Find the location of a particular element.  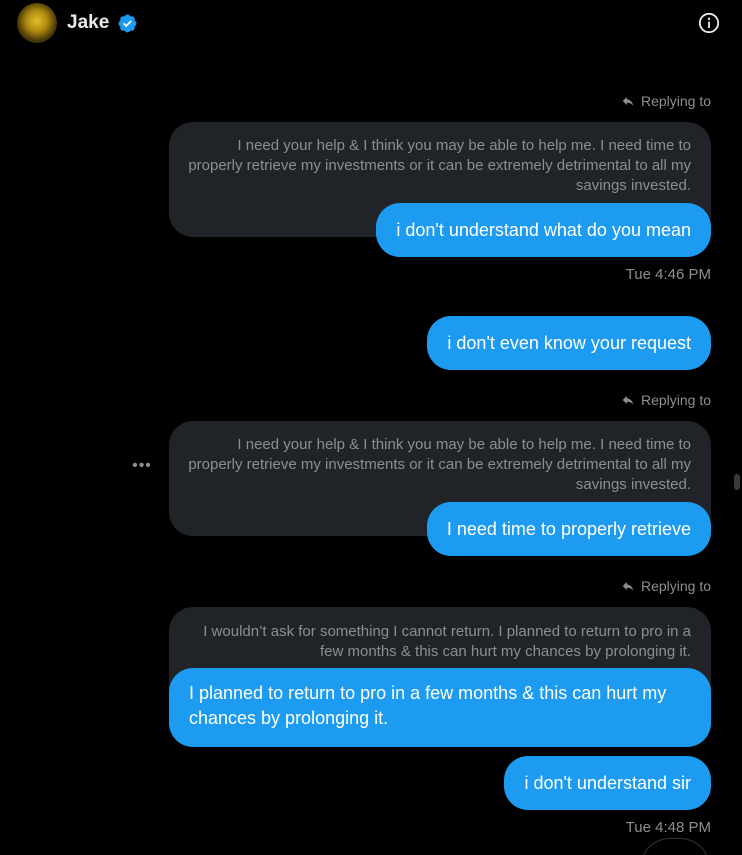

verified-badge-icon is located at coordinates (127, 23).